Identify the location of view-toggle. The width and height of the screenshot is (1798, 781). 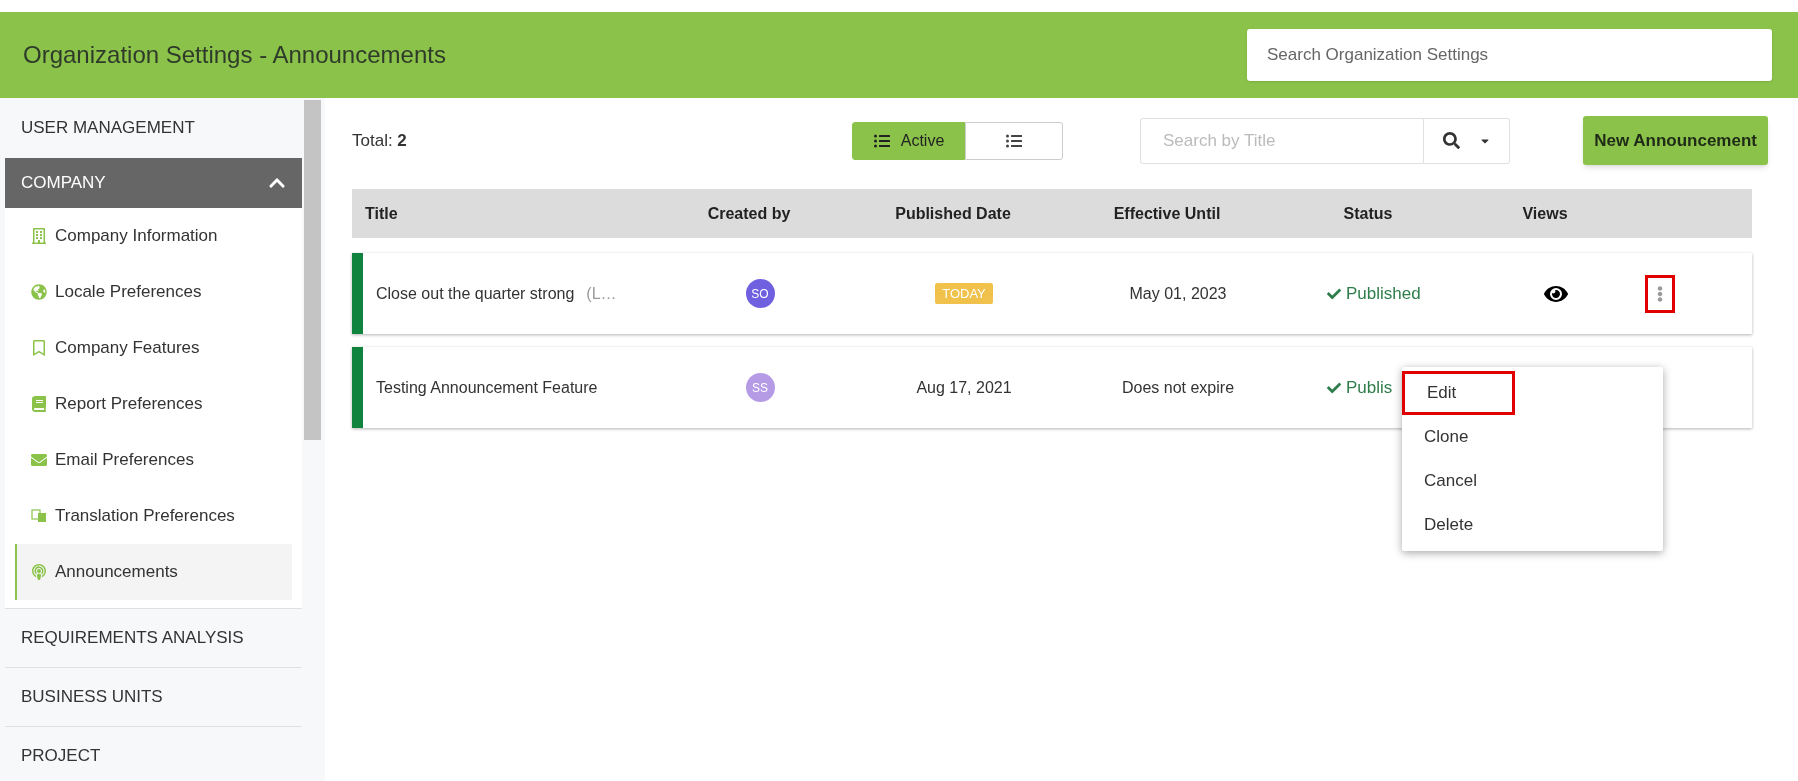
(1014, 140).